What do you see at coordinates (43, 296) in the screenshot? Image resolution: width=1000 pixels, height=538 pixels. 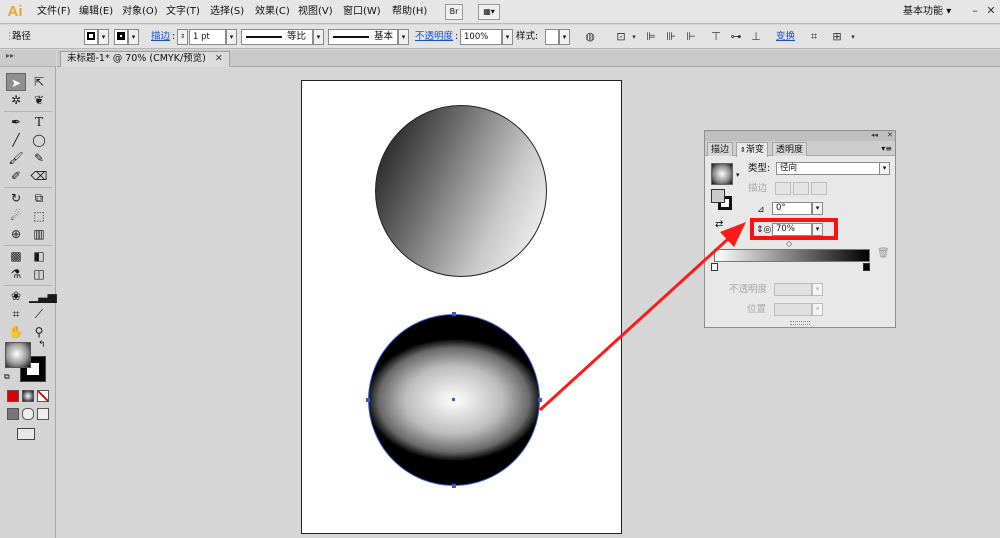 I see `column-graph-icon: ▁▃▅` at bounding box center [43, 296].